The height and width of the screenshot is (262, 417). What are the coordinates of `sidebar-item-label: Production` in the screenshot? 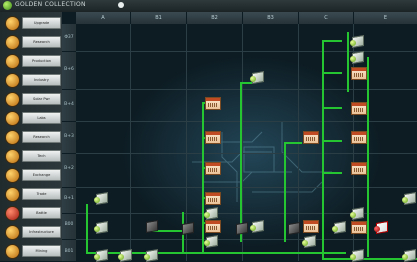 It's located at (41, 61).